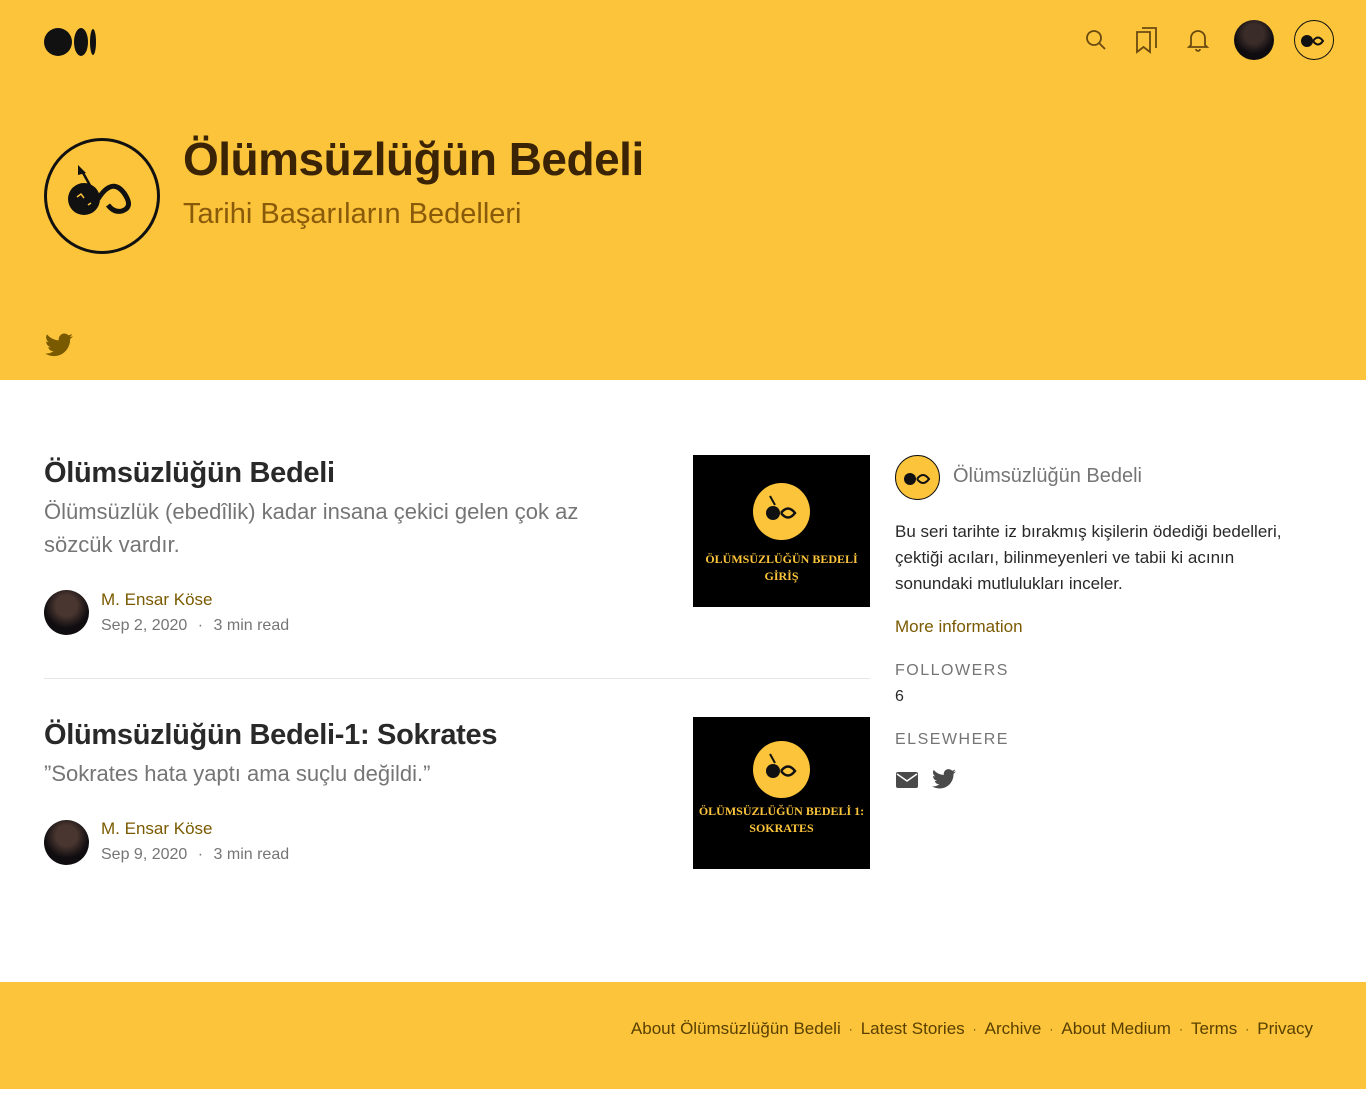 The height and width of the screenshot is (1113, 1366). What do you see at coordinates (899, 697) in the screenshot?
I see `followers-count: 6` at bounding box center [899, 697].